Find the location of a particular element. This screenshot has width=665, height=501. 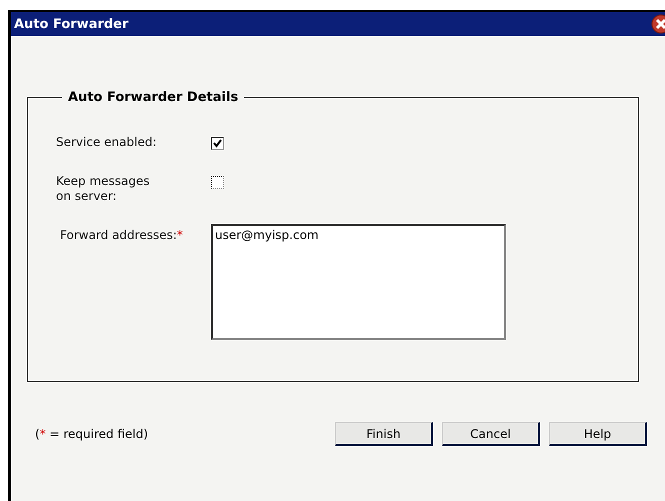

dialog-button: Help is located at coordinates (598, 434).